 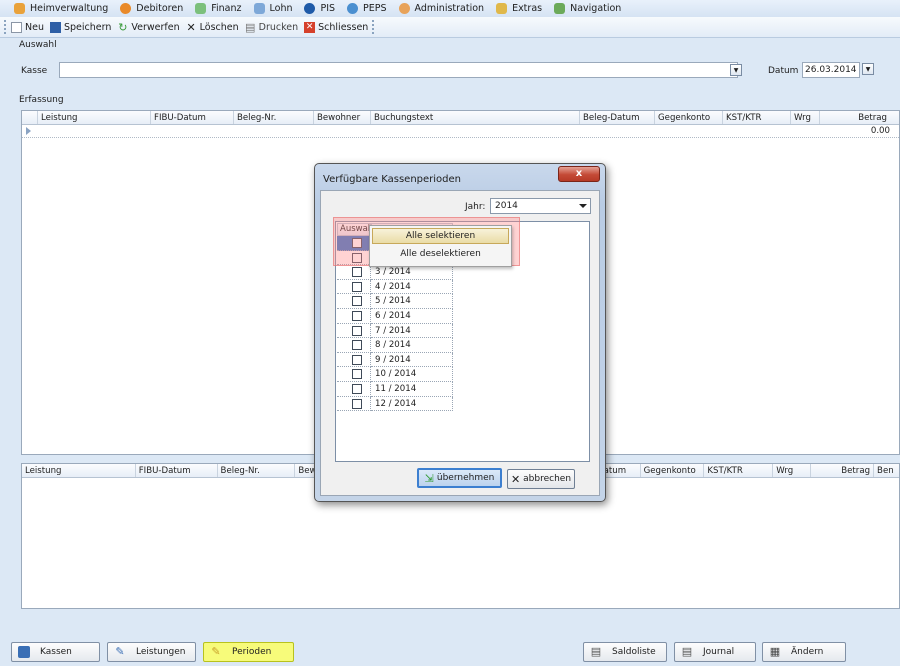 What do you see at coordinates (587, 8) in the screenshot?
I see `menu-navigation: Navigation` at bounding box center [587, 8].